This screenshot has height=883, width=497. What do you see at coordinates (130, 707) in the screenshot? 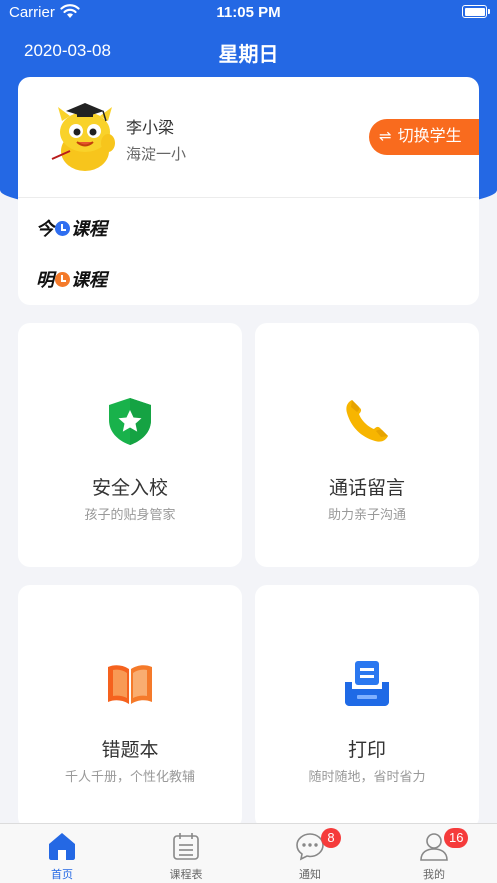
I see `wrong-questions-tile: 错题本 千人千册，个性化教辅` at bounding box center [130, 707].